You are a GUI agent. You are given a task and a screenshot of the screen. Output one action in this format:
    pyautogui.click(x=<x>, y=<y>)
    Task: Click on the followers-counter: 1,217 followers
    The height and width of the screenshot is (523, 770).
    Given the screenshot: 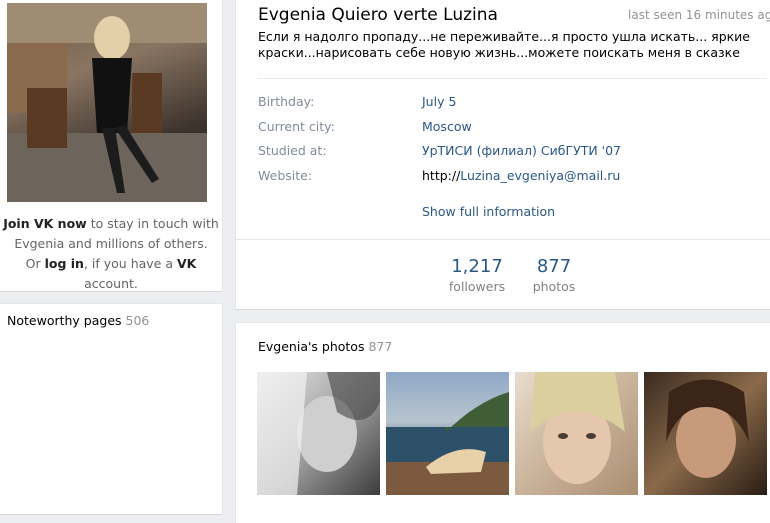 What is the action you would take?
    pyautogui.click(x=477, y=276)
    